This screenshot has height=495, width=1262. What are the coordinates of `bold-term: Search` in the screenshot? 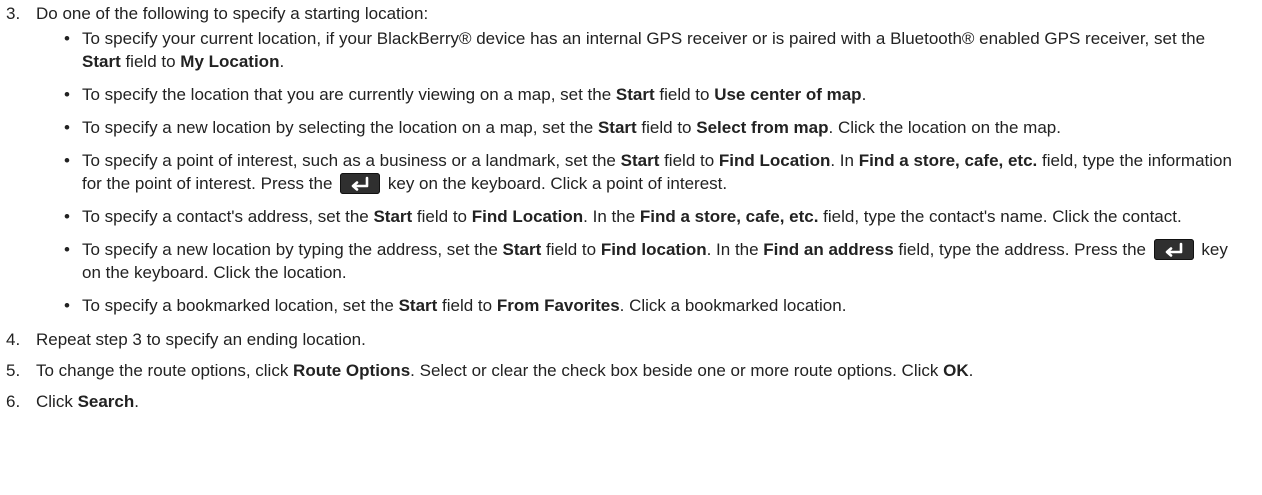 It's located at (106, 401).